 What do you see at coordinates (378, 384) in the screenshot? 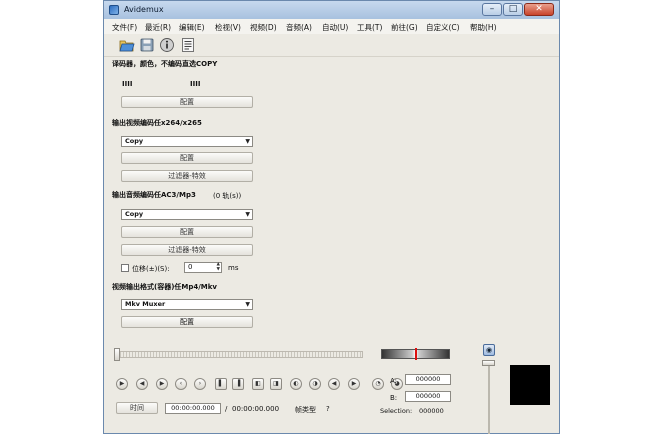
I see `goto-marker-a-icon: ◔` at bounding box center [378, 384].